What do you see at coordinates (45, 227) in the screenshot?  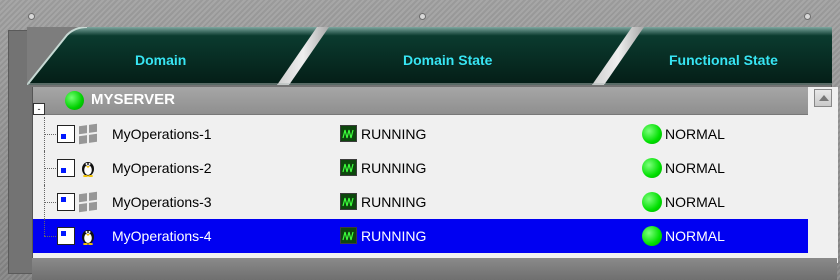 I see `tree-line` at bounding box center [45, 227].